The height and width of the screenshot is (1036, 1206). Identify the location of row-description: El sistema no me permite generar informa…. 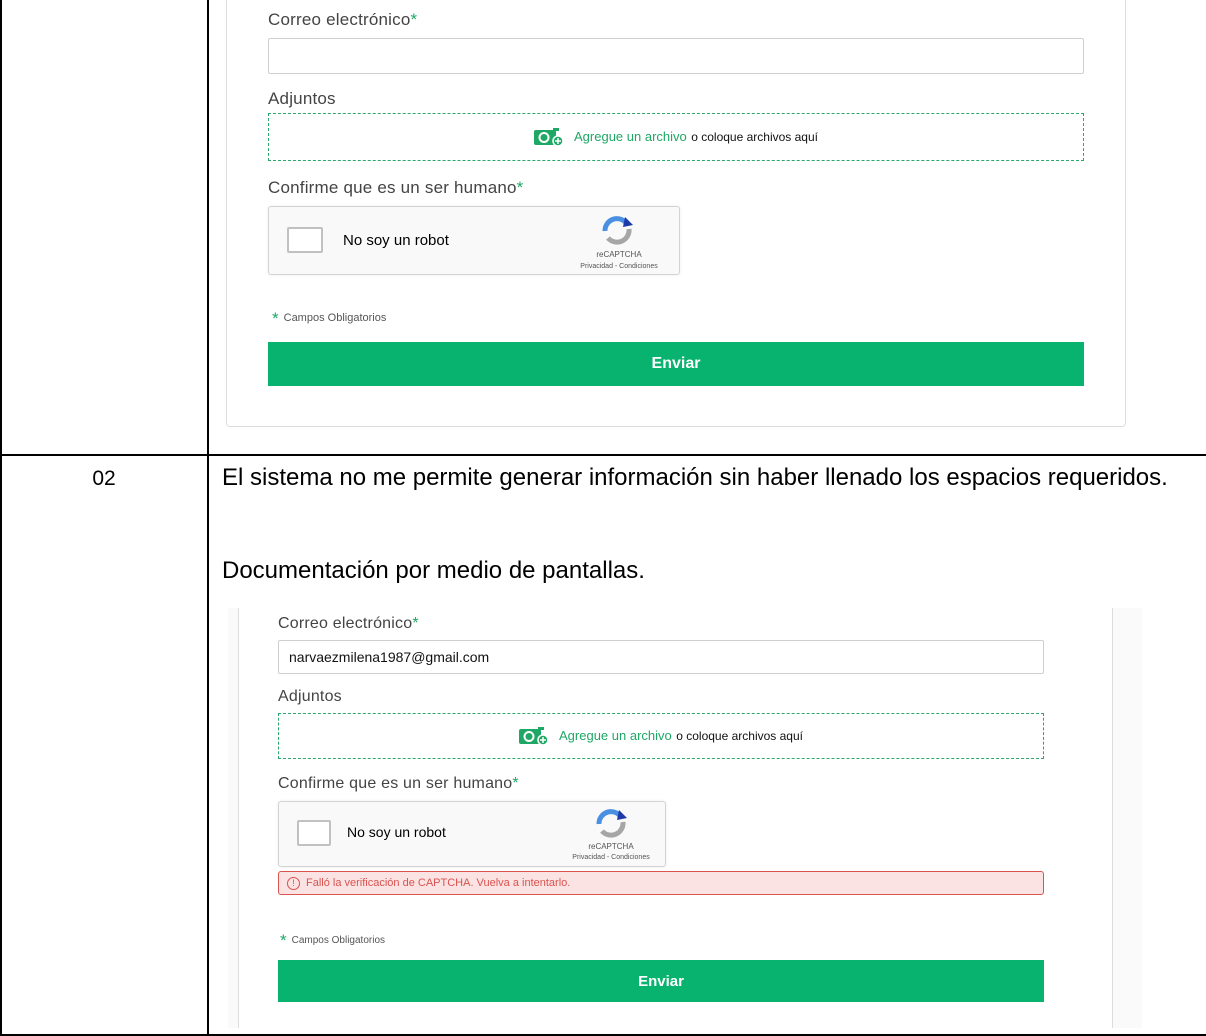
(695, 477).